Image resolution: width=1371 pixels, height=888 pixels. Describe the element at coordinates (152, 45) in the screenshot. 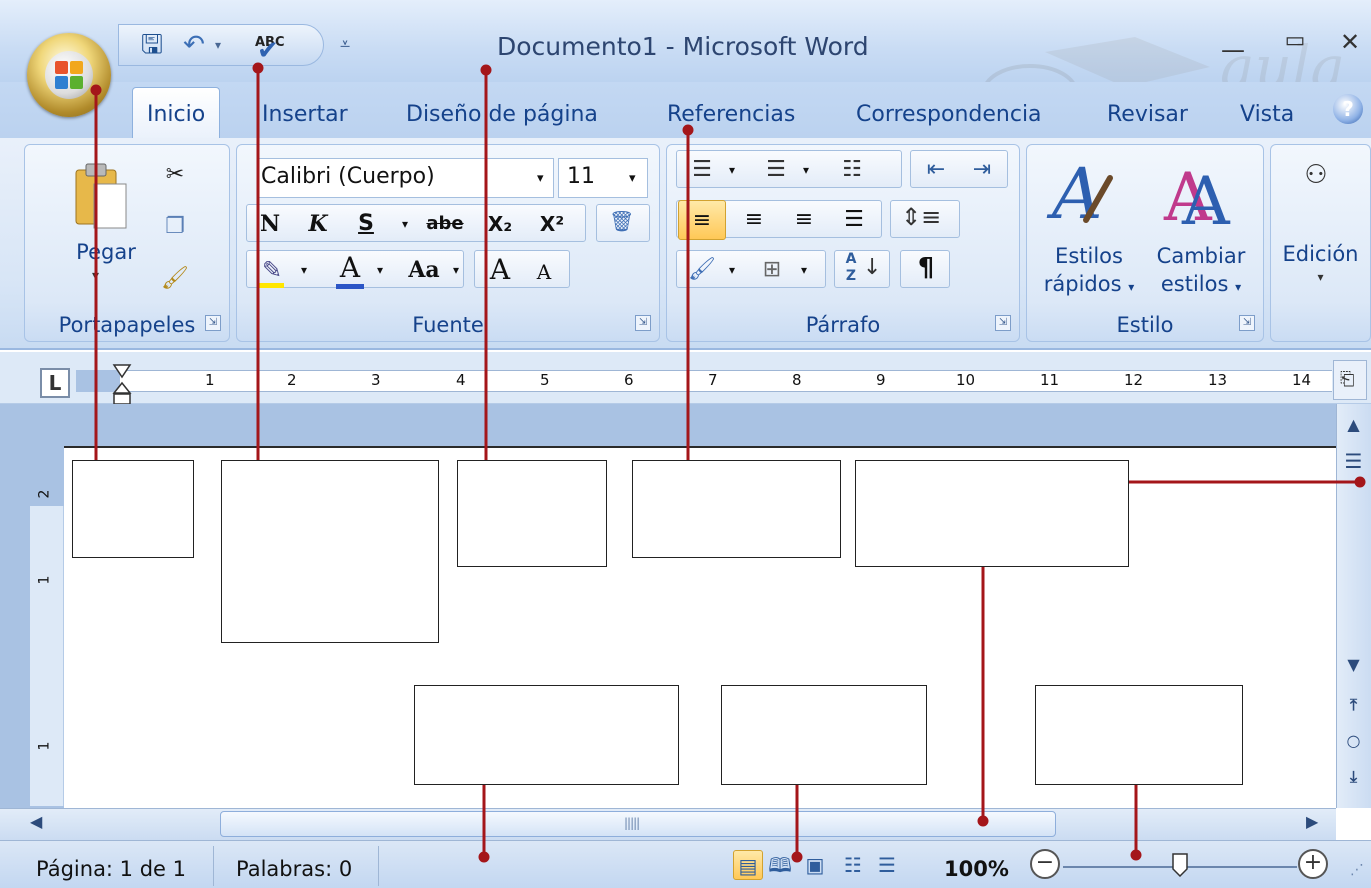

I see `save-icon: 🖫` at that location.